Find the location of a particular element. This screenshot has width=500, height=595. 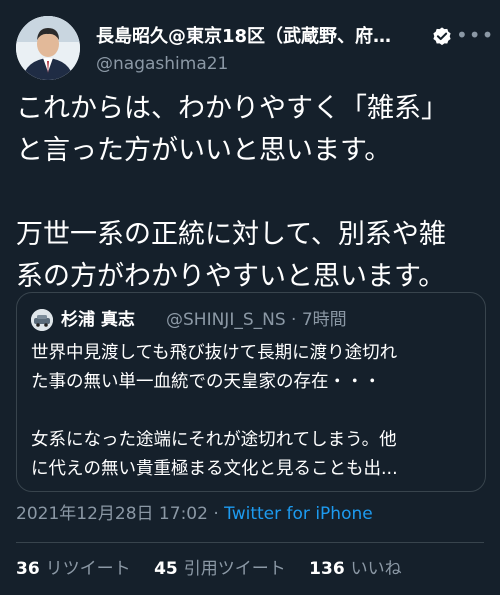

quotes-stat: 45 引用ツイート is located at coordinates (220, 569).